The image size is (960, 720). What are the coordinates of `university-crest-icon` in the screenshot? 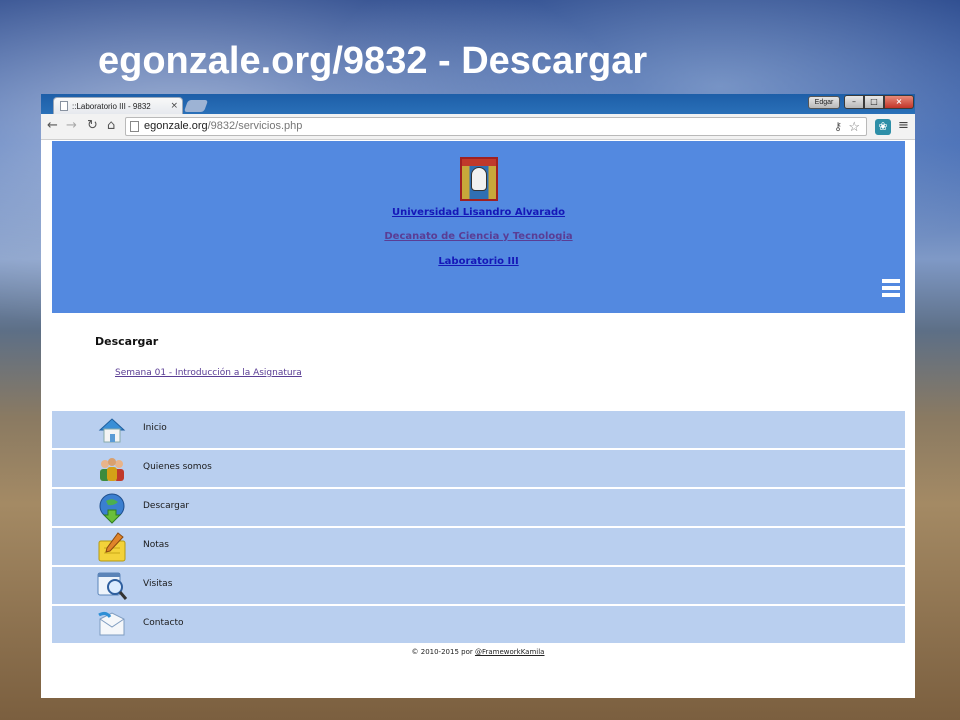 It's located at (479, 179).